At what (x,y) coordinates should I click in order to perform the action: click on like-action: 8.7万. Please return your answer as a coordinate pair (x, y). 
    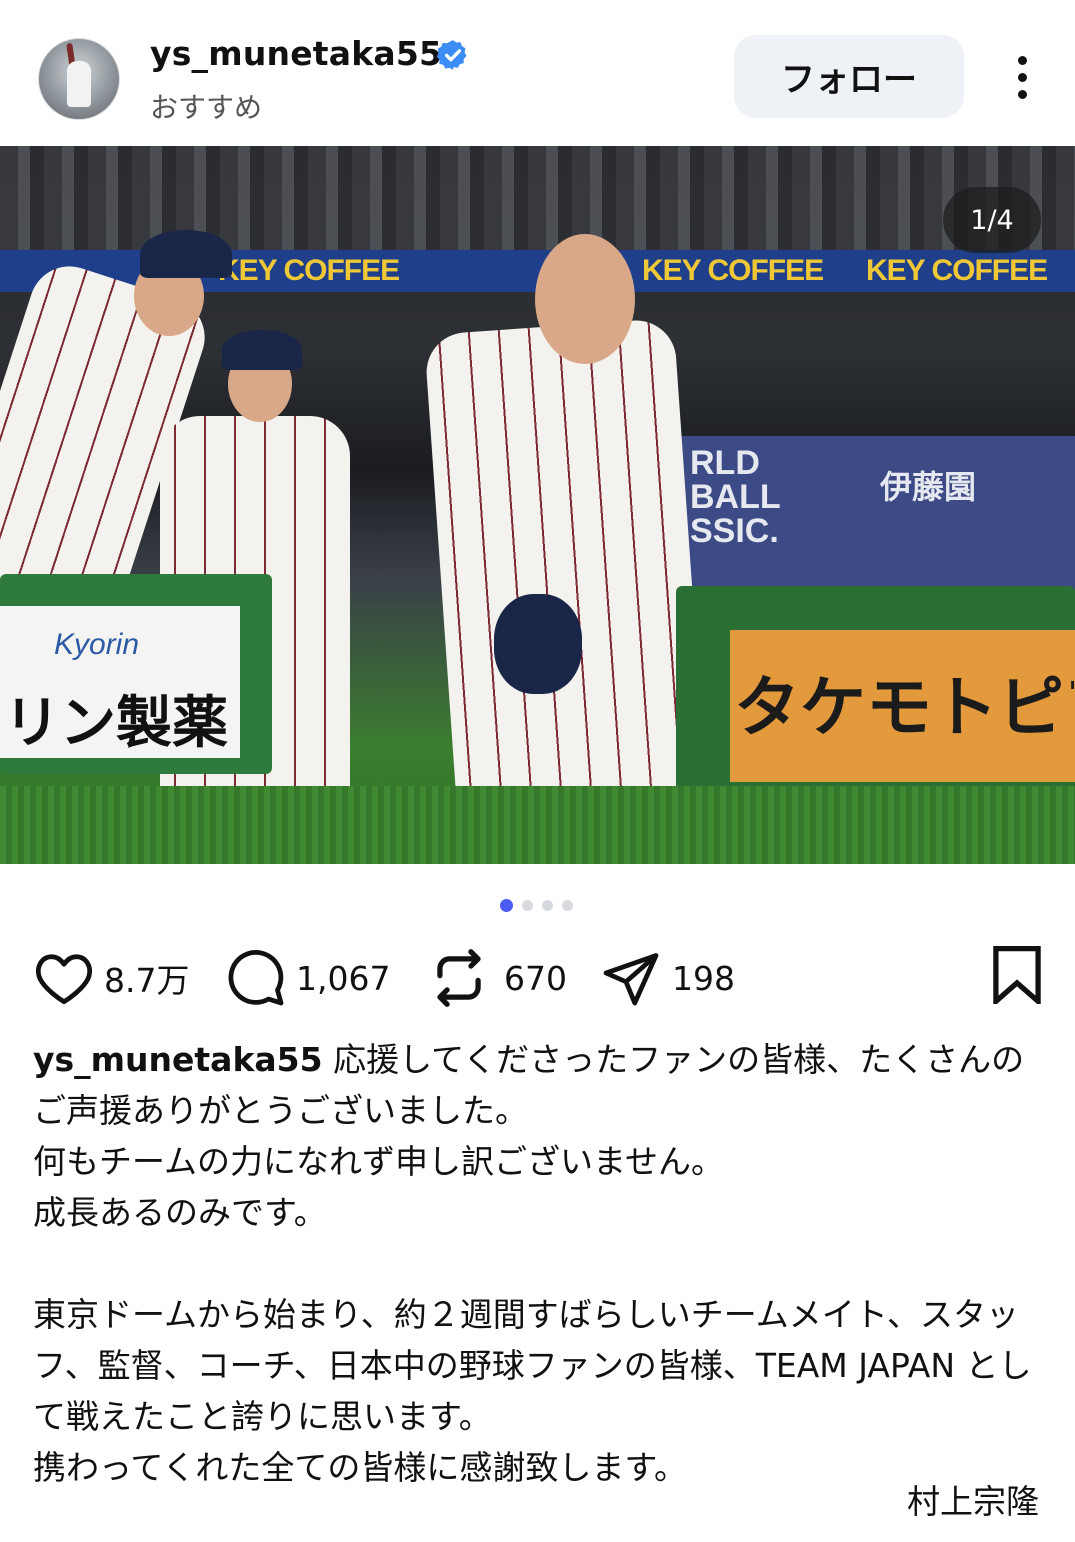
    Looking at the image, I should click on (111, 978).